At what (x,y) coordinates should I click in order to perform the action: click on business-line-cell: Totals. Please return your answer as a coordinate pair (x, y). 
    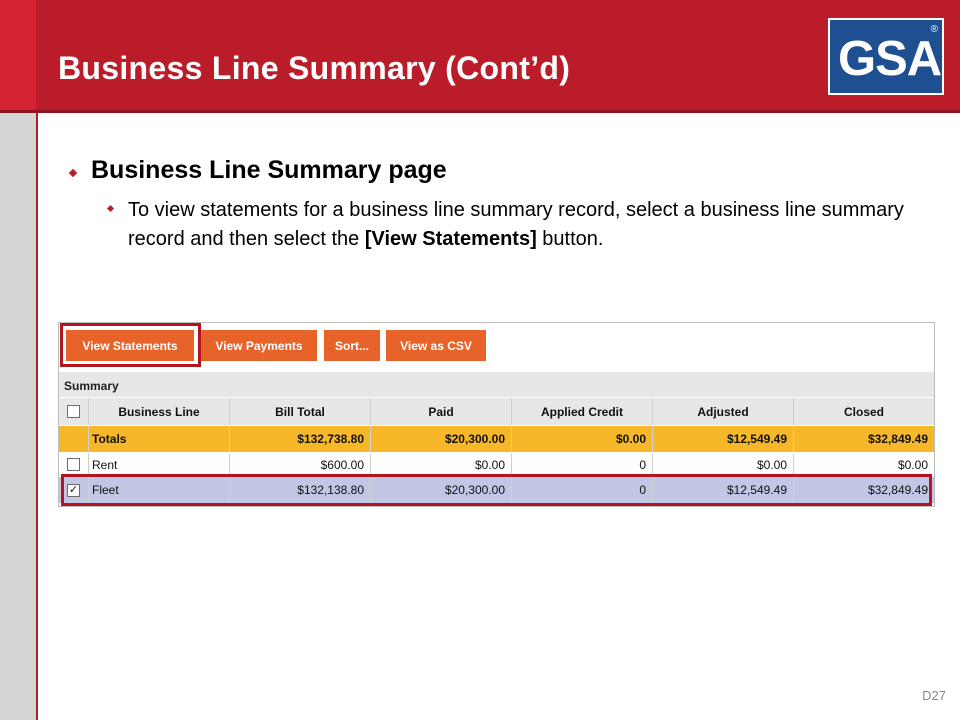
    Looking at the image, I should click on (159, 439).